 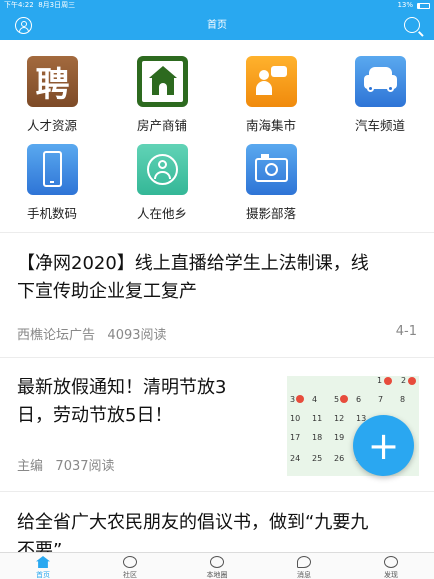 I want to click on tab-home: 首页, so click(x=43, y=566).